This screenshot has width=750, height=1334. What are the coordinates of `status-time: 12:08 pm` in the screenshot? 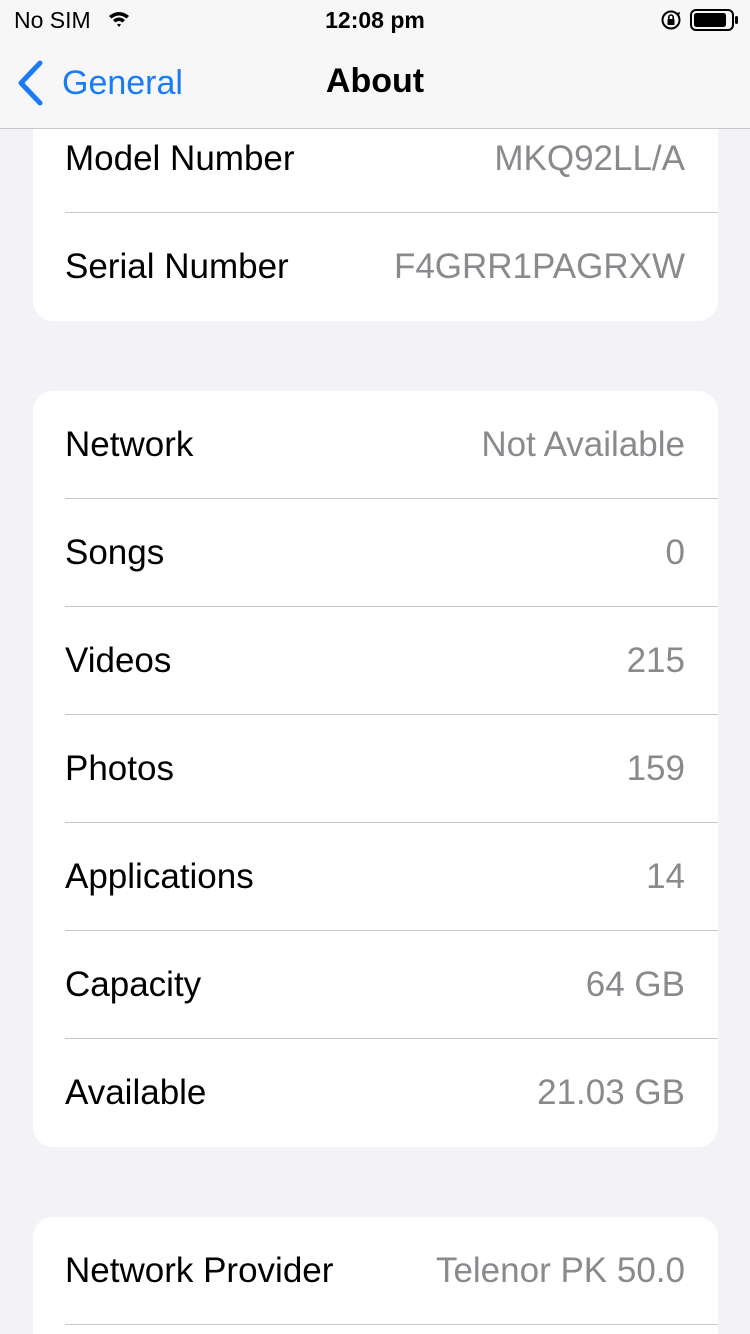 It's located at (375, 20).